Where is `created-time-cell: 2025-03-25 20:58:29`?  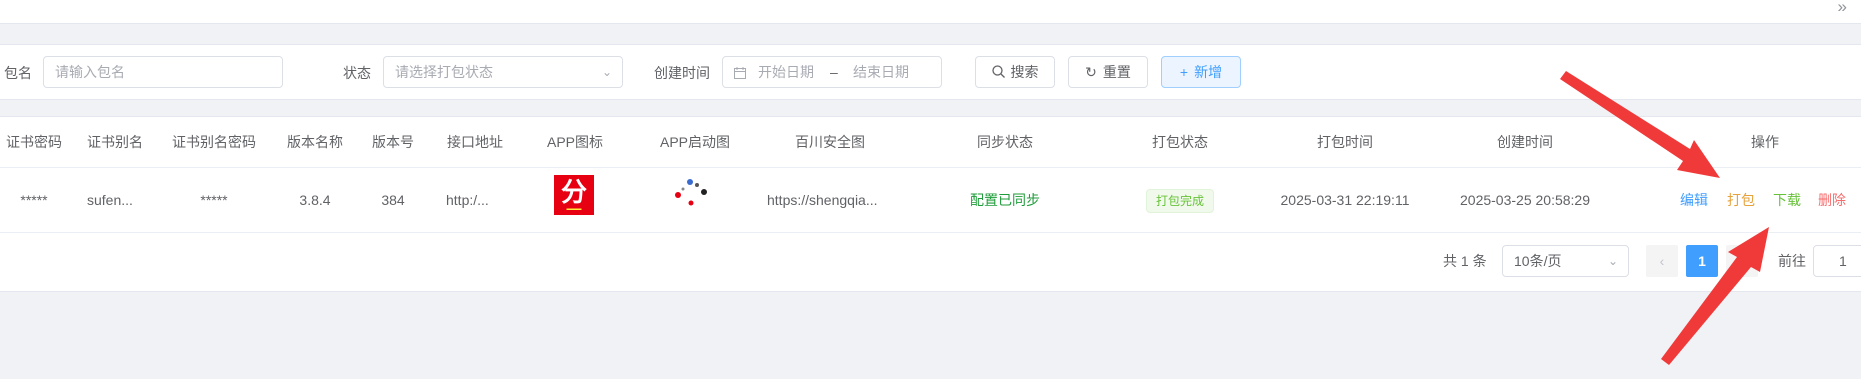 created-time-cell: 2025-03-25 20:58:29 is located at coordinates (1525, 200).